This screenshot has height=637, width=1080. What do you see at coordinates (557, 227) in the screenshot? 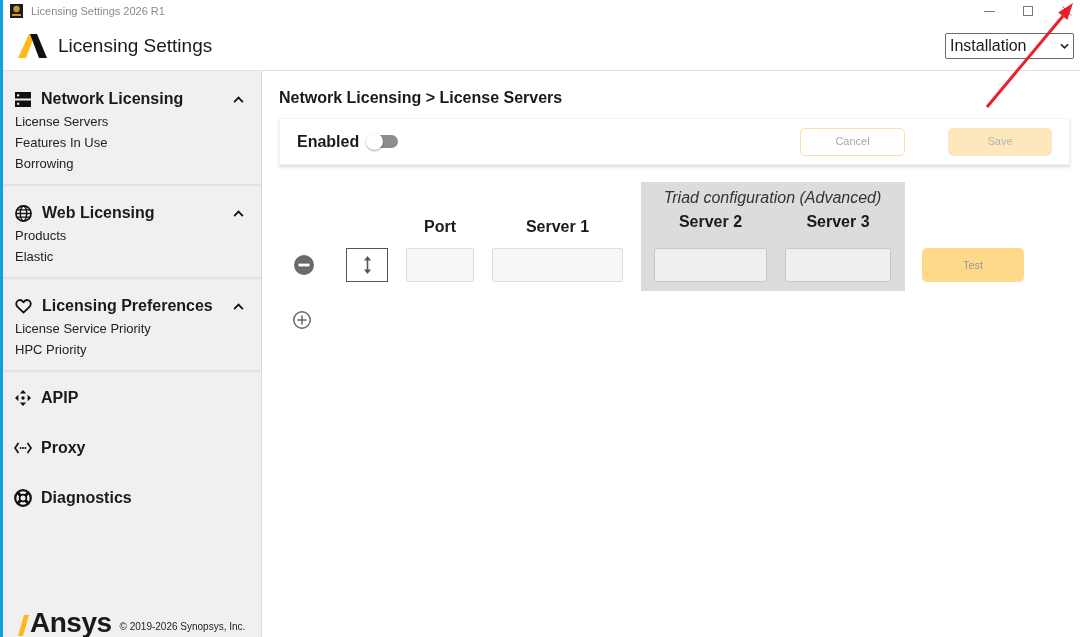
I see `column-header: Server 1` at bounding box center [557, 227].